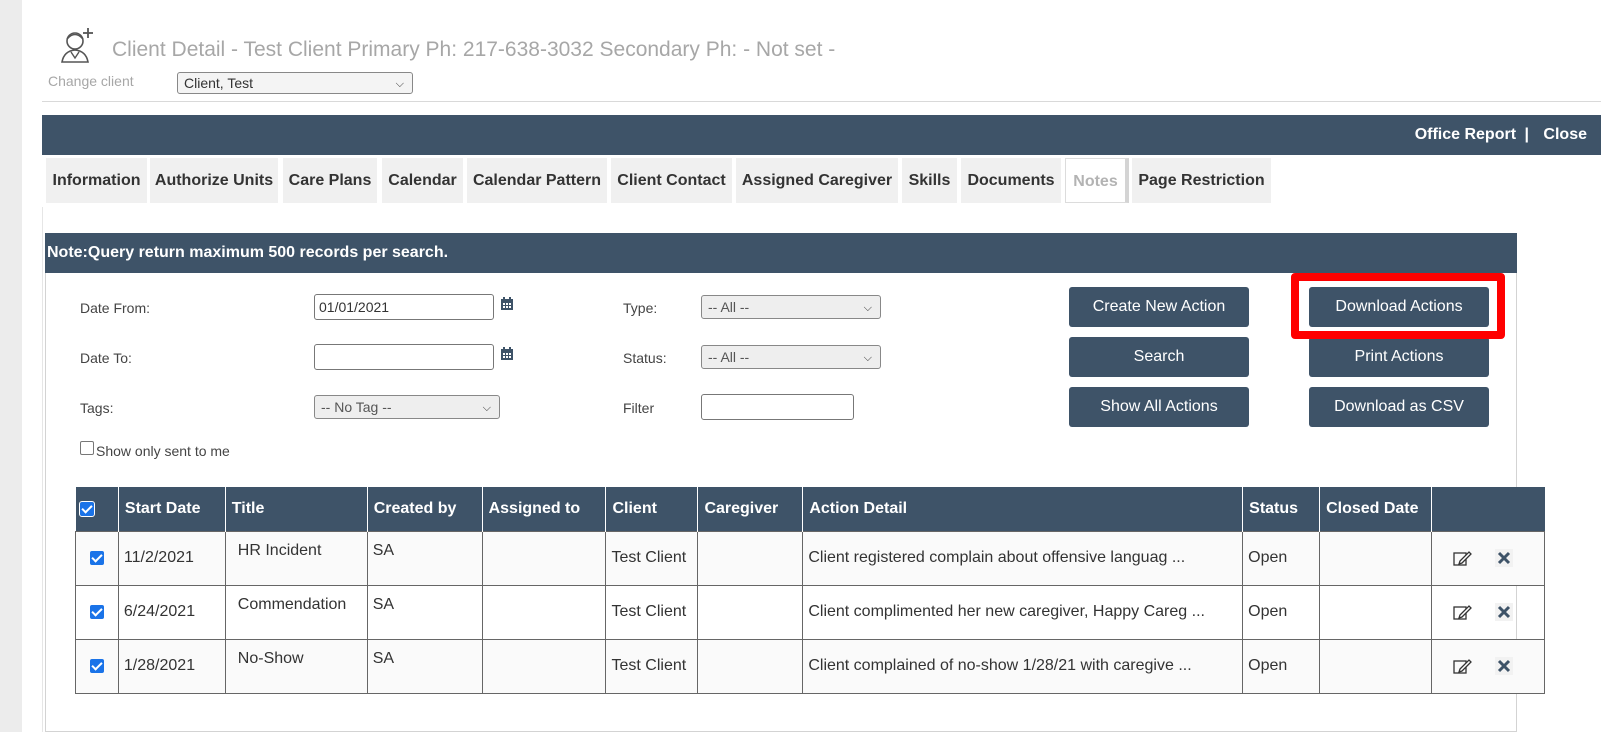 The width and height of the screenshot is (1601, 732). Describe the element at coordinates (407, 407) in the screenshot. I see `tags-select: -- No Tag -- ⌵` at that location.